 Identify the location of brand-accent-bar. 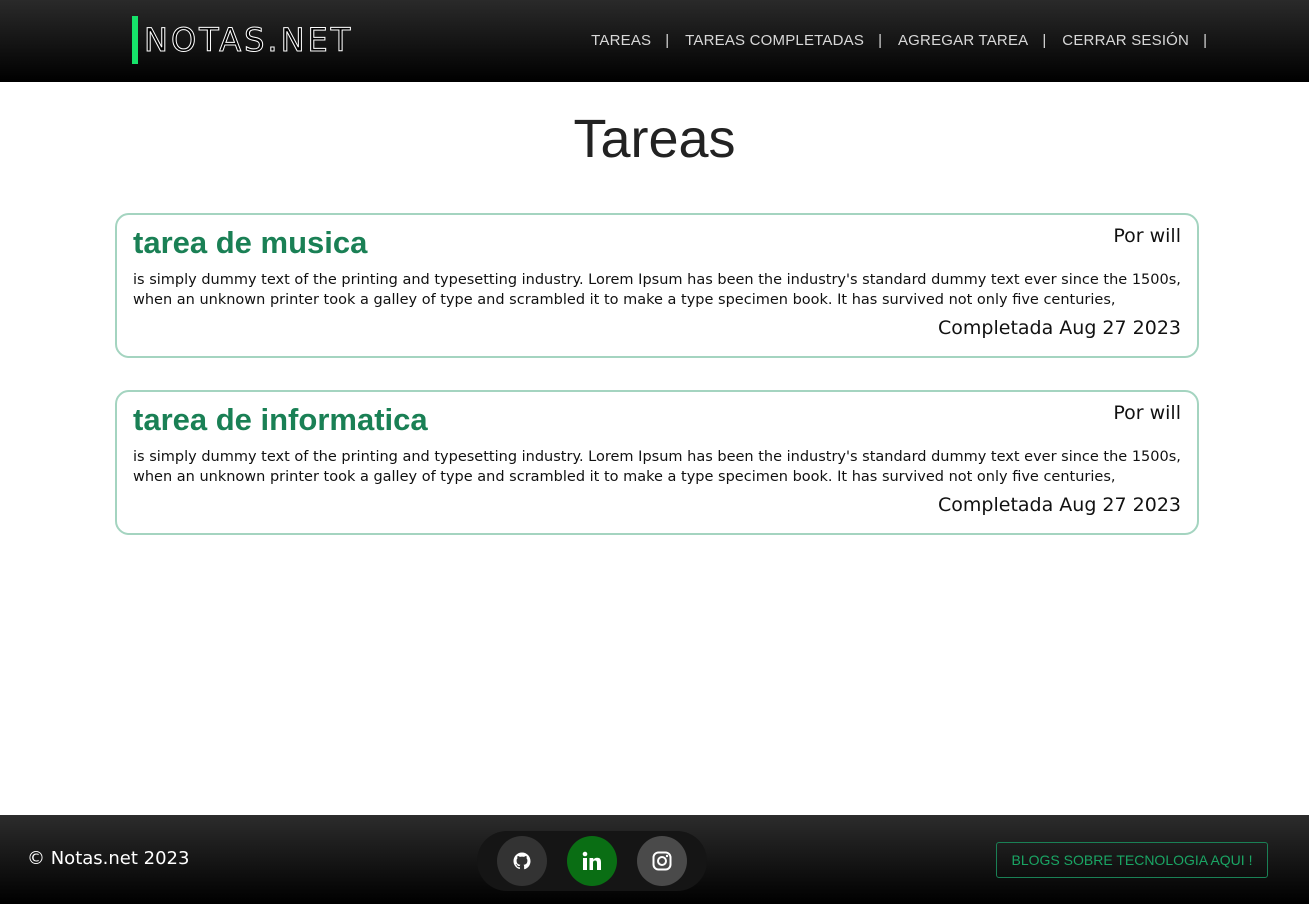
(135, 40).